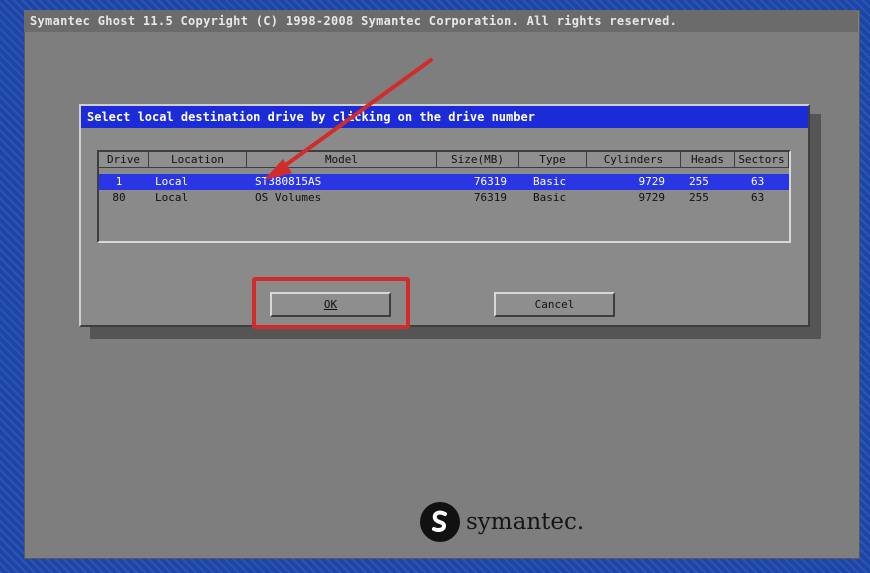 Image resolution: width=870 pixels, height=573 pixels. I want to click on arrow-annotation-icon, so click(348, 119).